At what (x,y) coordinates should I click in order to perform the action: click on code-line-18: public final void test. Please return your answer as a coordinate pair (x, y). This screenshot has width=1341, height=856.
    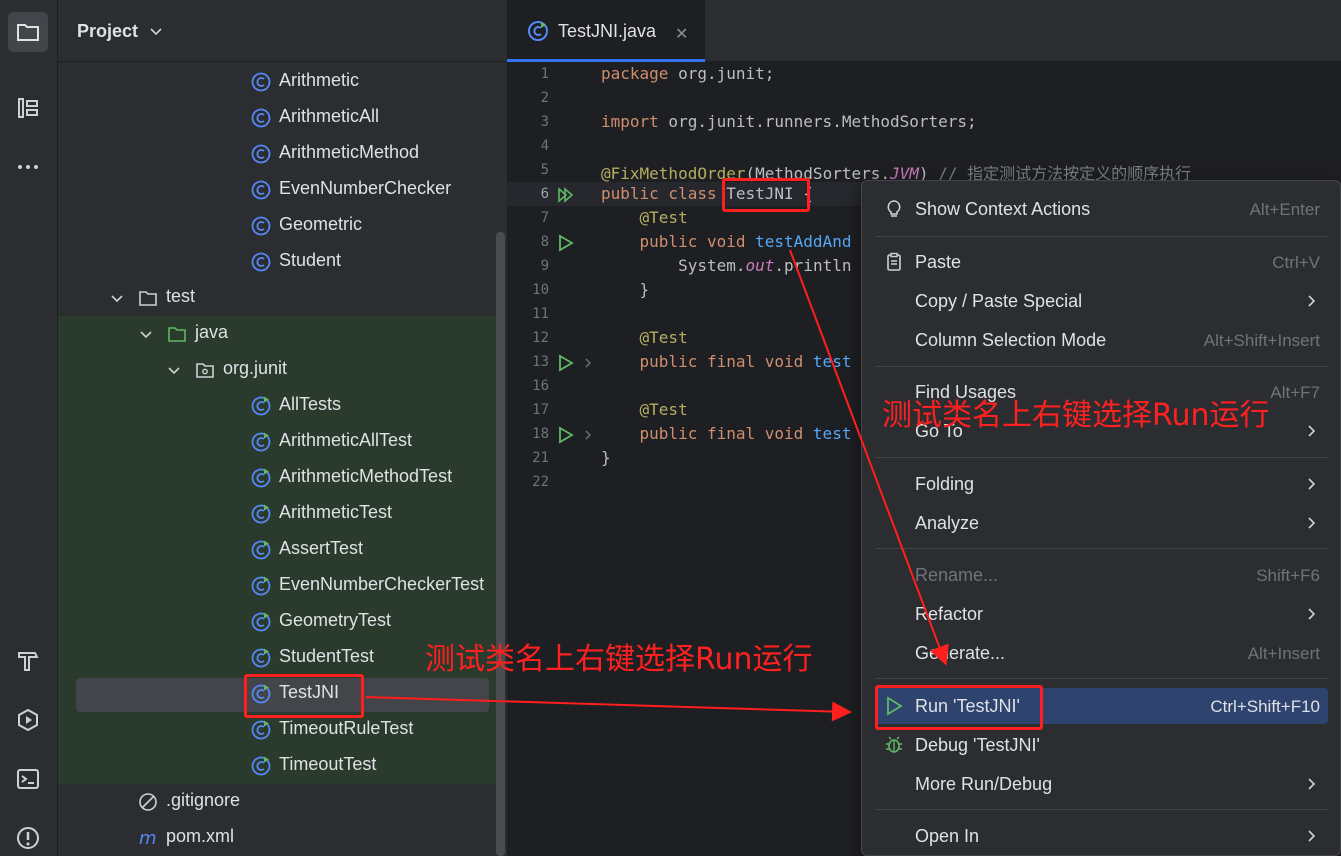
    Looking at the image, I should click on (726, 433).